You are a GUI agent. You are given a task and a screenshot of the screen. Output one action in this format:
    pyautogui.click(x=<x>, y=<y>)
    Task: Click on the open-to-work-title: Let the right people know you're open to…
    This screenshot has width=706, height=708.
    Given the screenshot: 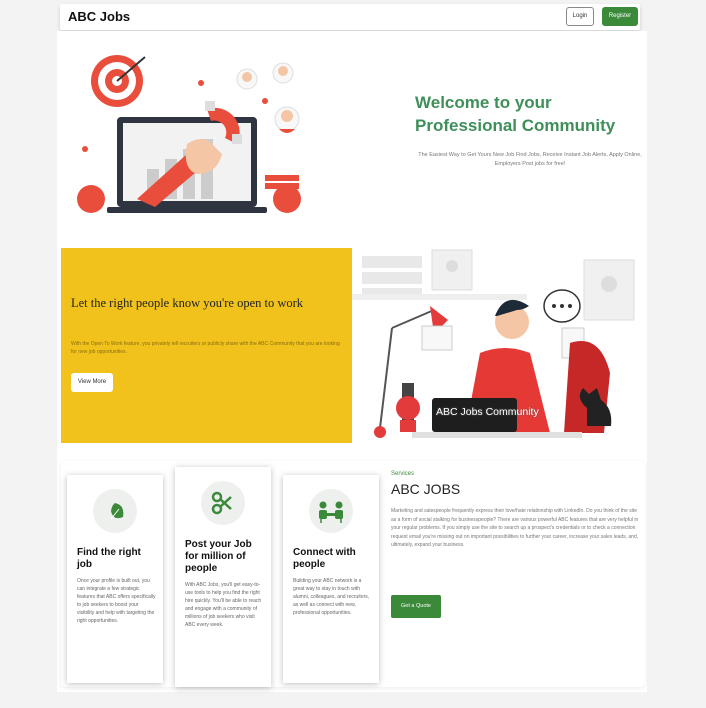 What is the action you would take?
    pyautogui.click(x=187, y=303)
    